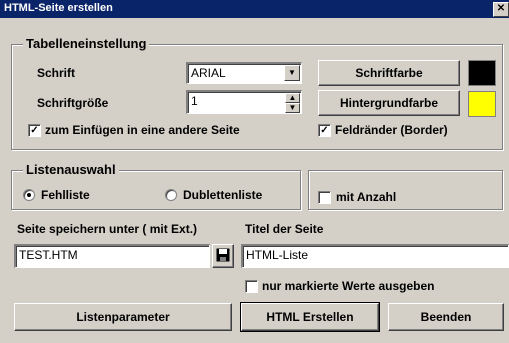 This screenshot has width=509, height=343. I want to click on feldraender-checkbox: ✓, so click(324, 130).